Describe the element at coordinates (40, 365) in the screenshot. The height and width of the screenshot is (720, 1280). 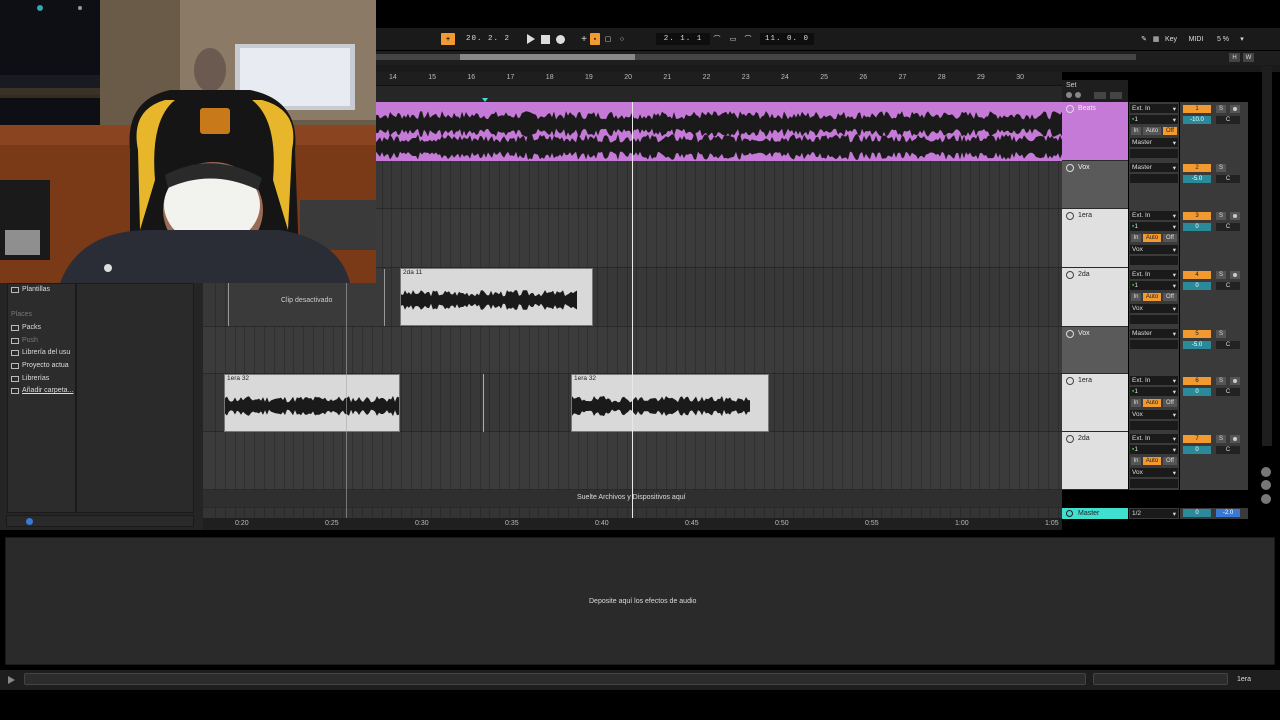
I see `browser-category: Proyecto actua` at that location.